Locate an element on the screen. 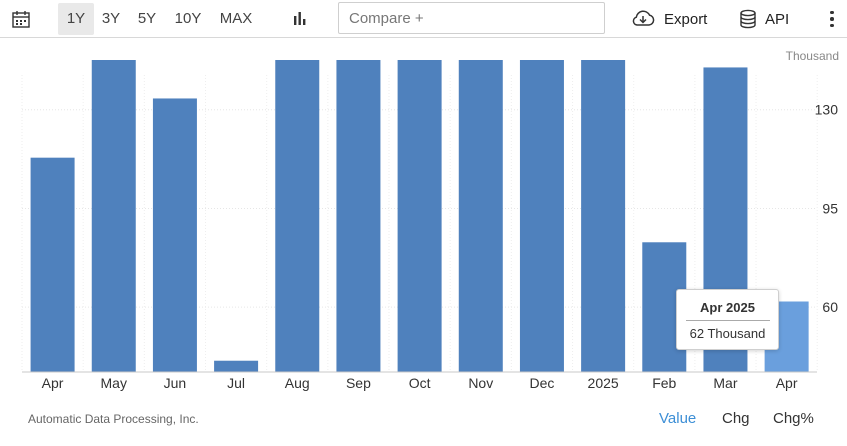 The width and height of the screenshot is (847, 446). x-tick-label: Sep is located at coordinates (358, 383).